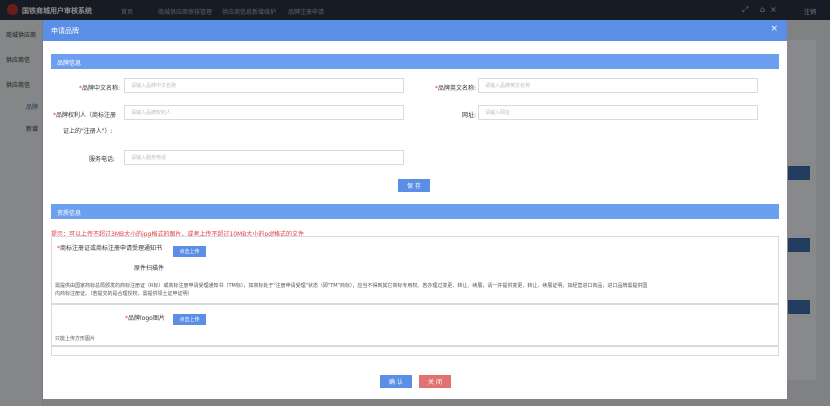  I want to click on cert-sublabel: 原件扫描件, so click(149, 268).